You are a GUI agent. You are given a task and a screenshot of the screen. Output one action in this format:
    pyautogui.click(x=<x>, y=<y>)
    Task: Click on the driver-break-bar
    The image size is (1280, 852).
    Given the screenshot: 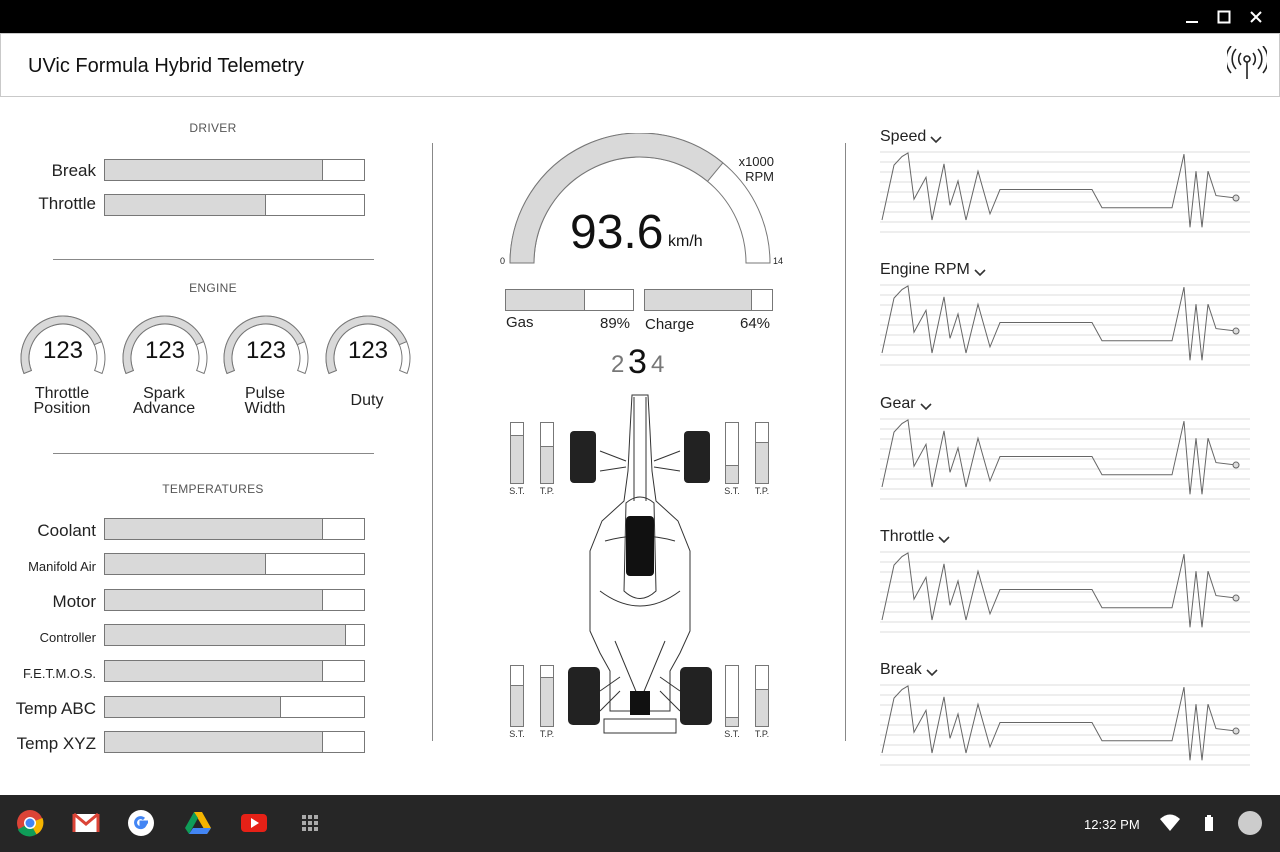 What is the action you would take?
    pyautogui.click(x=234, y=170)
    